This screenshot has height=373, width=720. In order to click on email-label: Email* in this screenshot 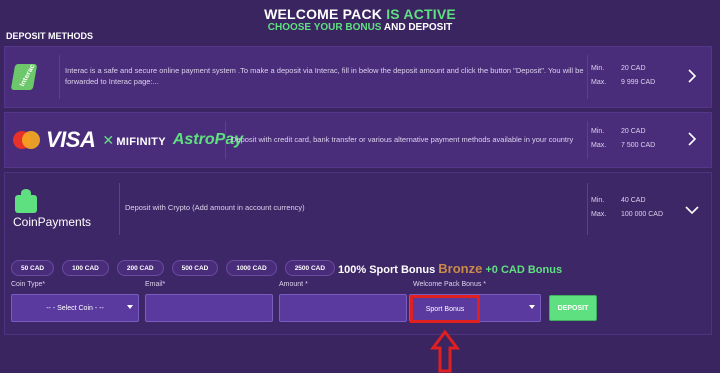, I will do `click(155, 284)`.